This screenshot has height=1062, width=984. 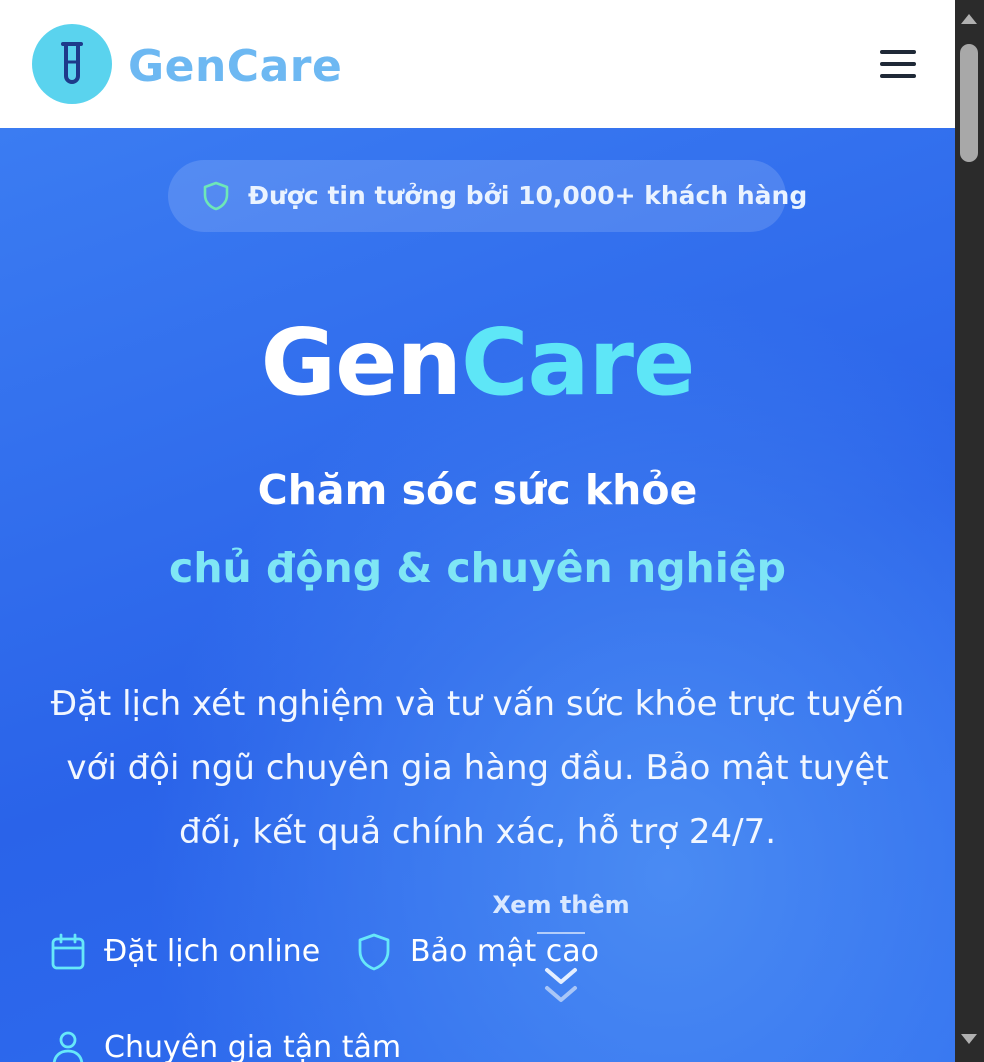 I want to click on calendar-icon, so click(x=68, y=951).